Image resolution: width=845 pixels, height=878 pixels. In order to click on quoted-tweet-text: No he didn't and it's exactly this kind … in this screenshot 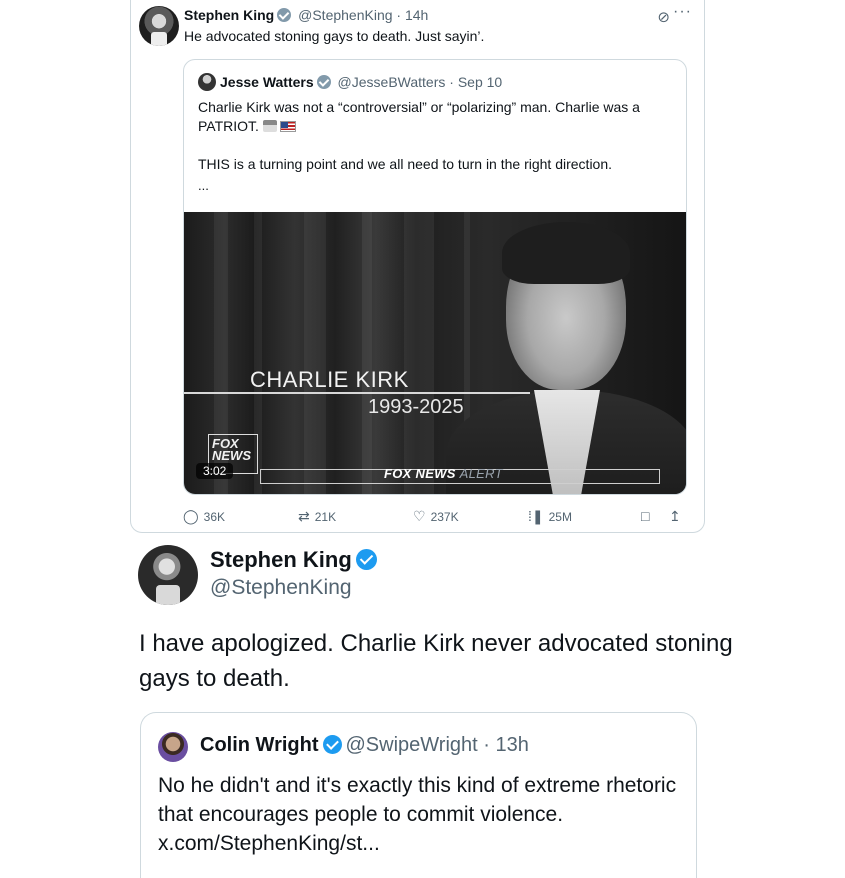, I will do `click(417, 814)`.